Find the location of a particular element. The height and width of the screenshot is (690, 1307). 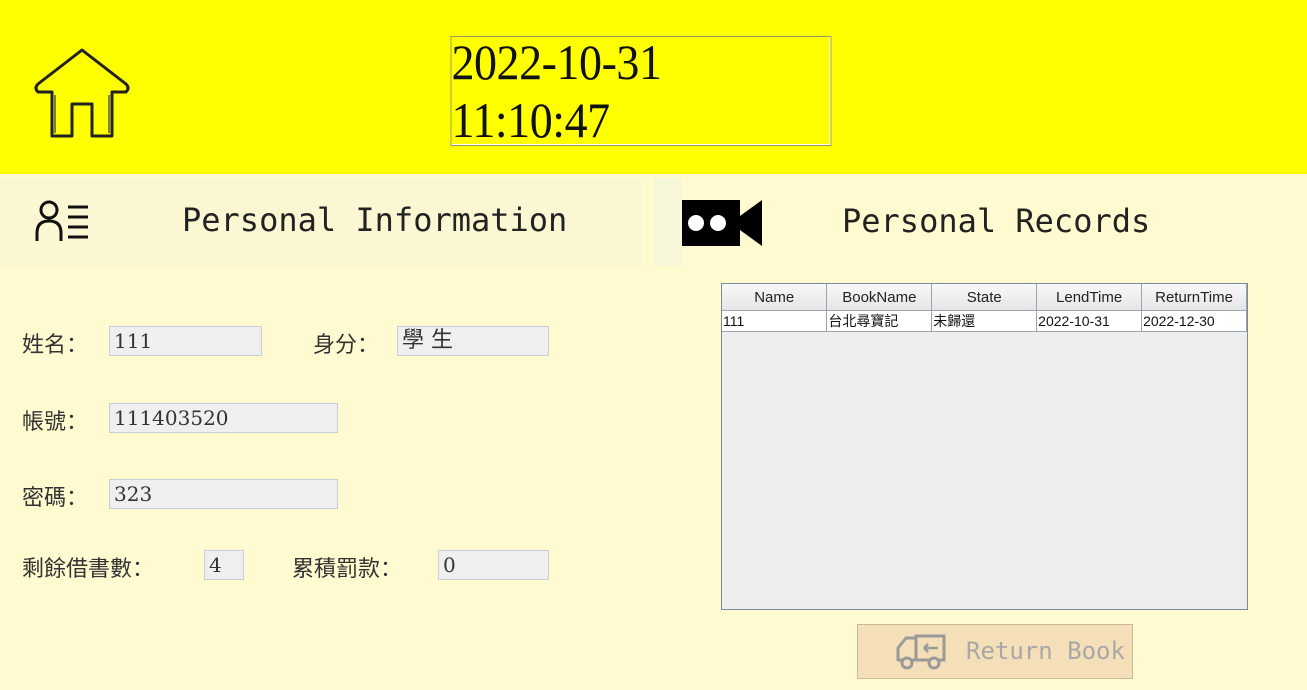

column-header-name: Name is located at coordinates (775, 297).